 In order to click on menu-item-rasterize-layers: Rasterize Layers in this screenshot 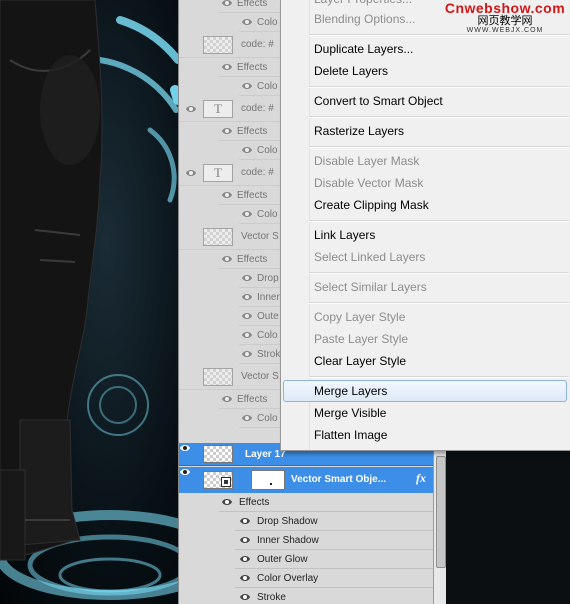, I will do `click(359, 131)`.